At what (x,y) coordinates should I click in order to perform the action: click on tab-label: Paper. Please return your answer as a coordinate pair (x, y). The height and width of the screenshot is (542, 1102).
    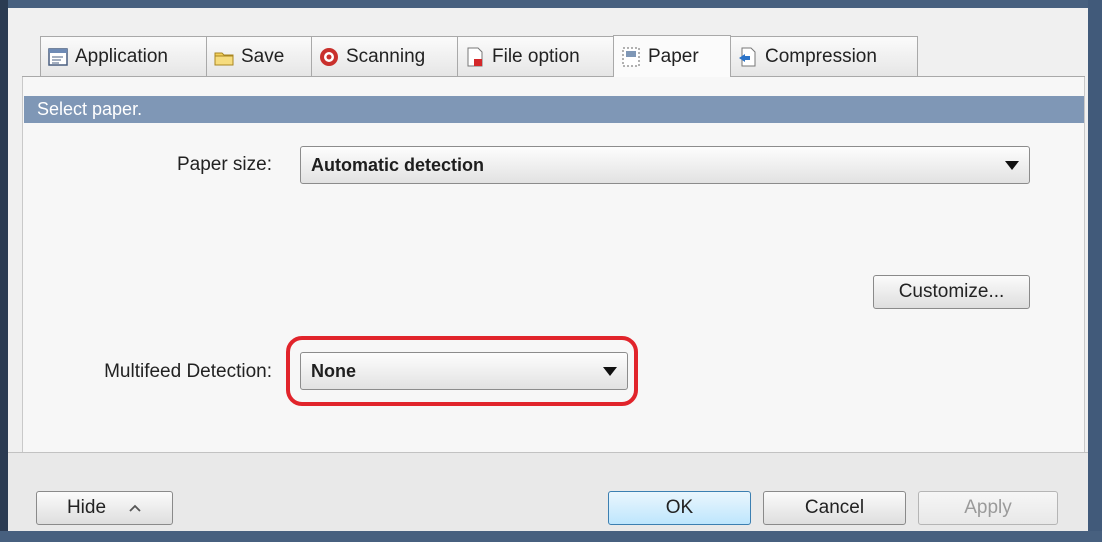
    Looking at the image, I should click on (673, 56).